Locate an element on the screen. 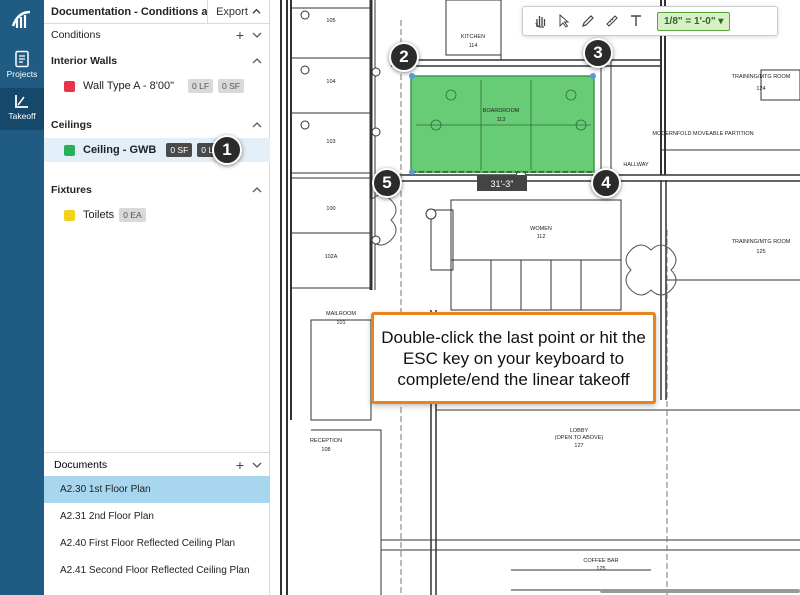 The width and height of the screenshot is (800, 595). document-icon is located at coordinates (22, 59).